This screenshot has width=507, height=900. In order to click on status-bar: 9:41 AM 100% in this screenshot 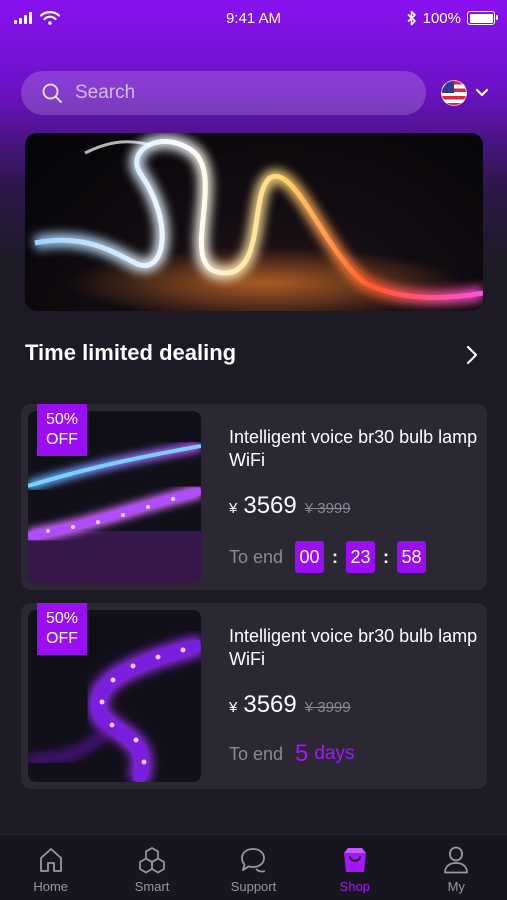, I will do `click(253, 18)`.